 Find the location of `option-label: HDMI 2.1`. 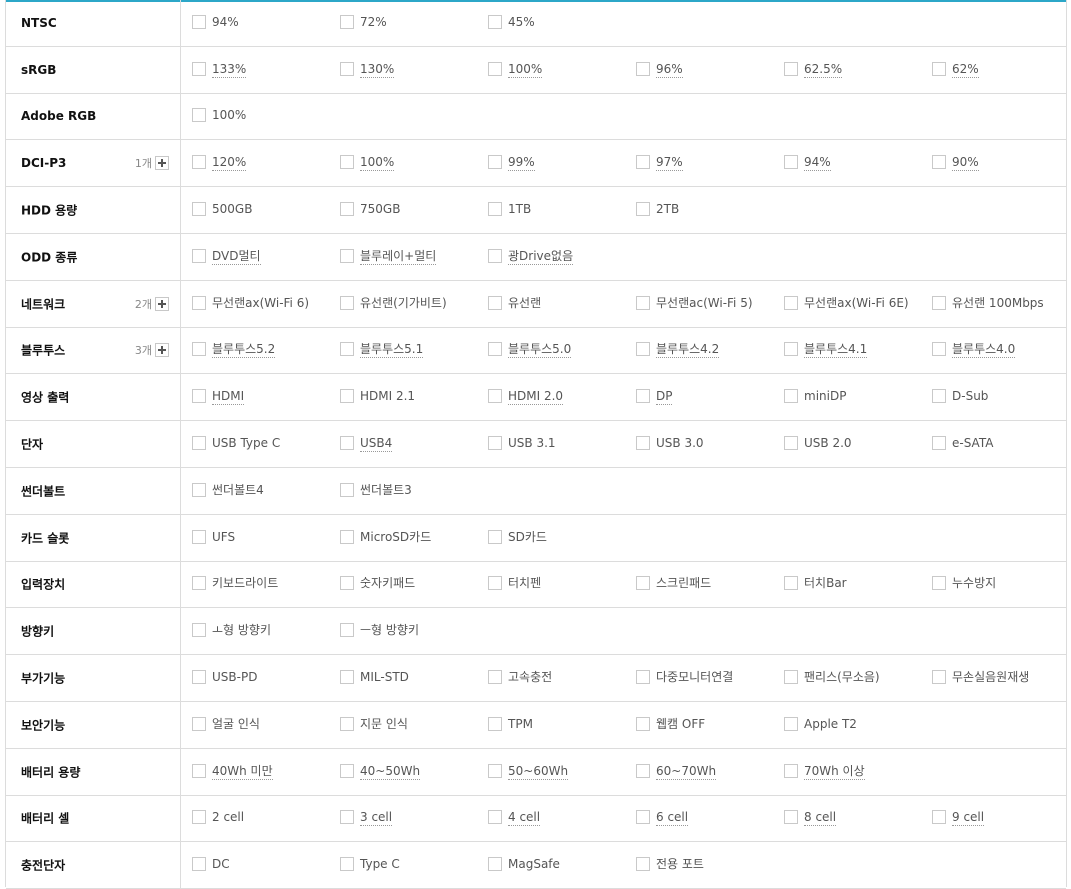

option-label: HDMI 2.1 is located at coordinates (387, 396).